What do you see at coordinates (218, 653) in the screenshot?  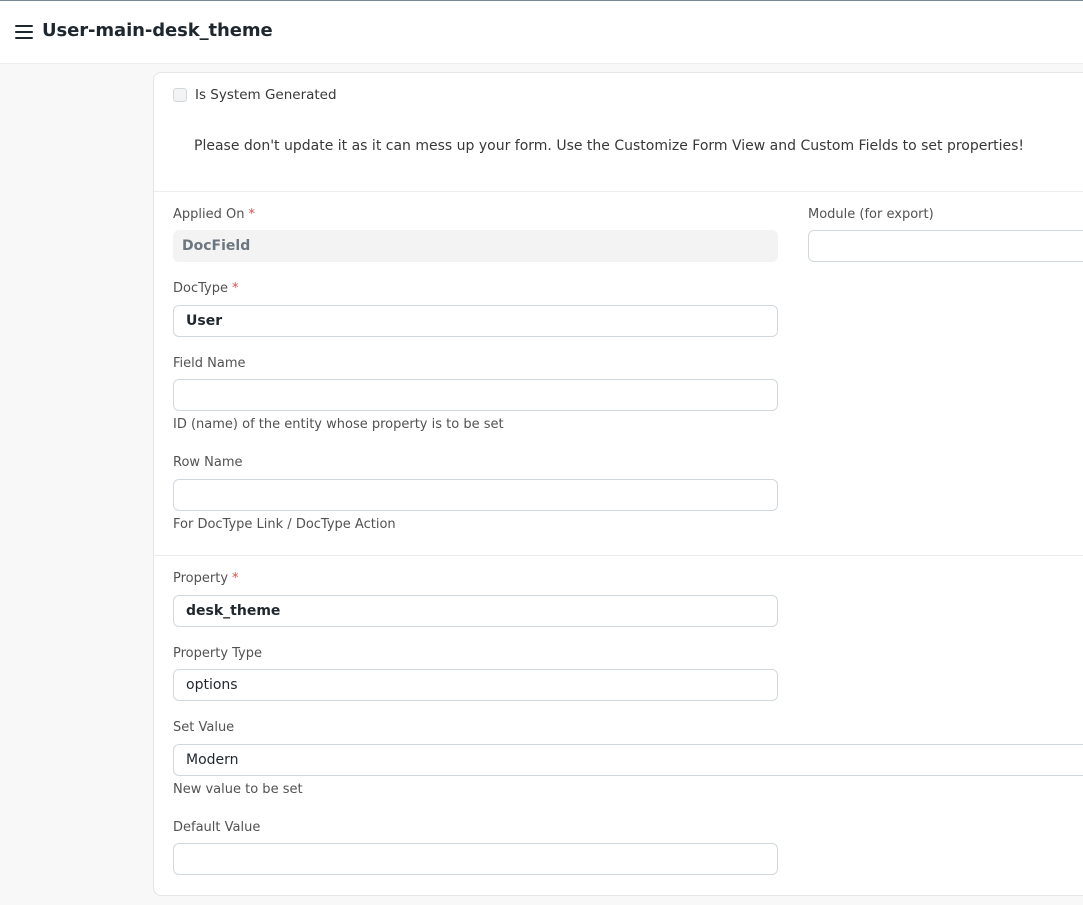 I see `property-type-label: Property Type` at bounding box center [218, 653].